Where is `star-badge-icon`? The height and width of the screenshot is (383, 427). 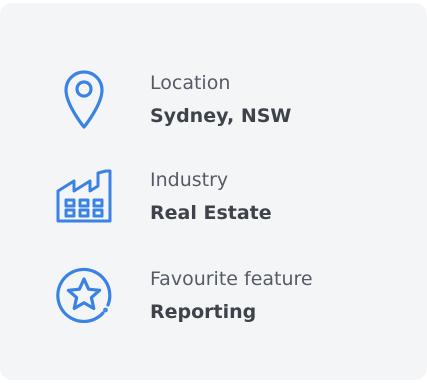 star-badge-icon is located at coordinates (84, 295).